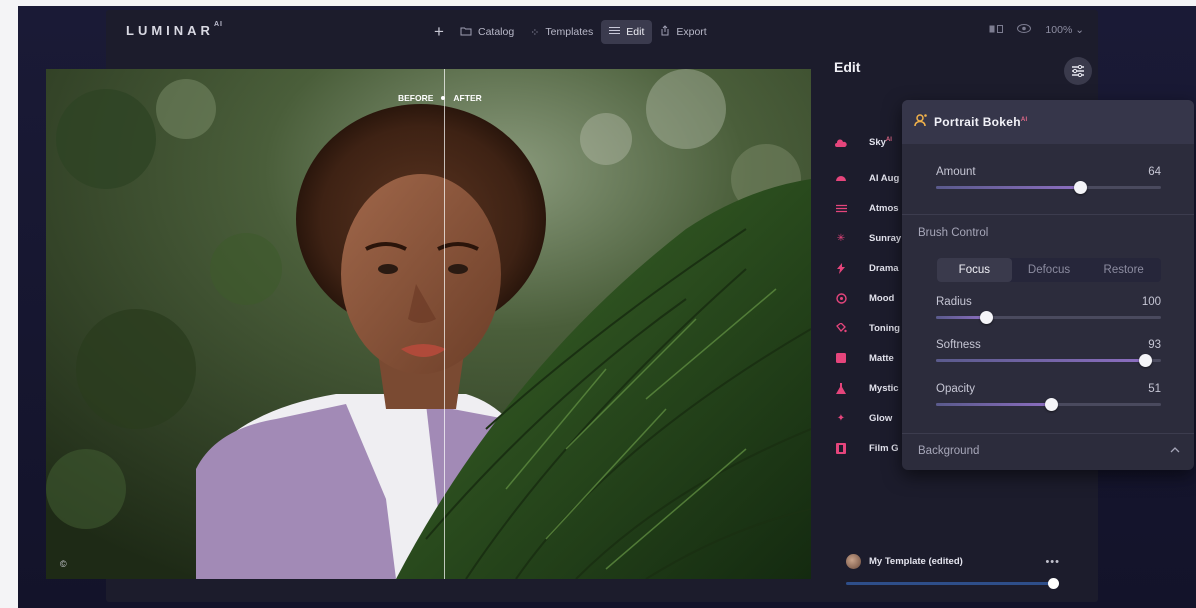  Describe the element at coordinates (443, 98) in the screenshot. I see `split-handle` at that location.